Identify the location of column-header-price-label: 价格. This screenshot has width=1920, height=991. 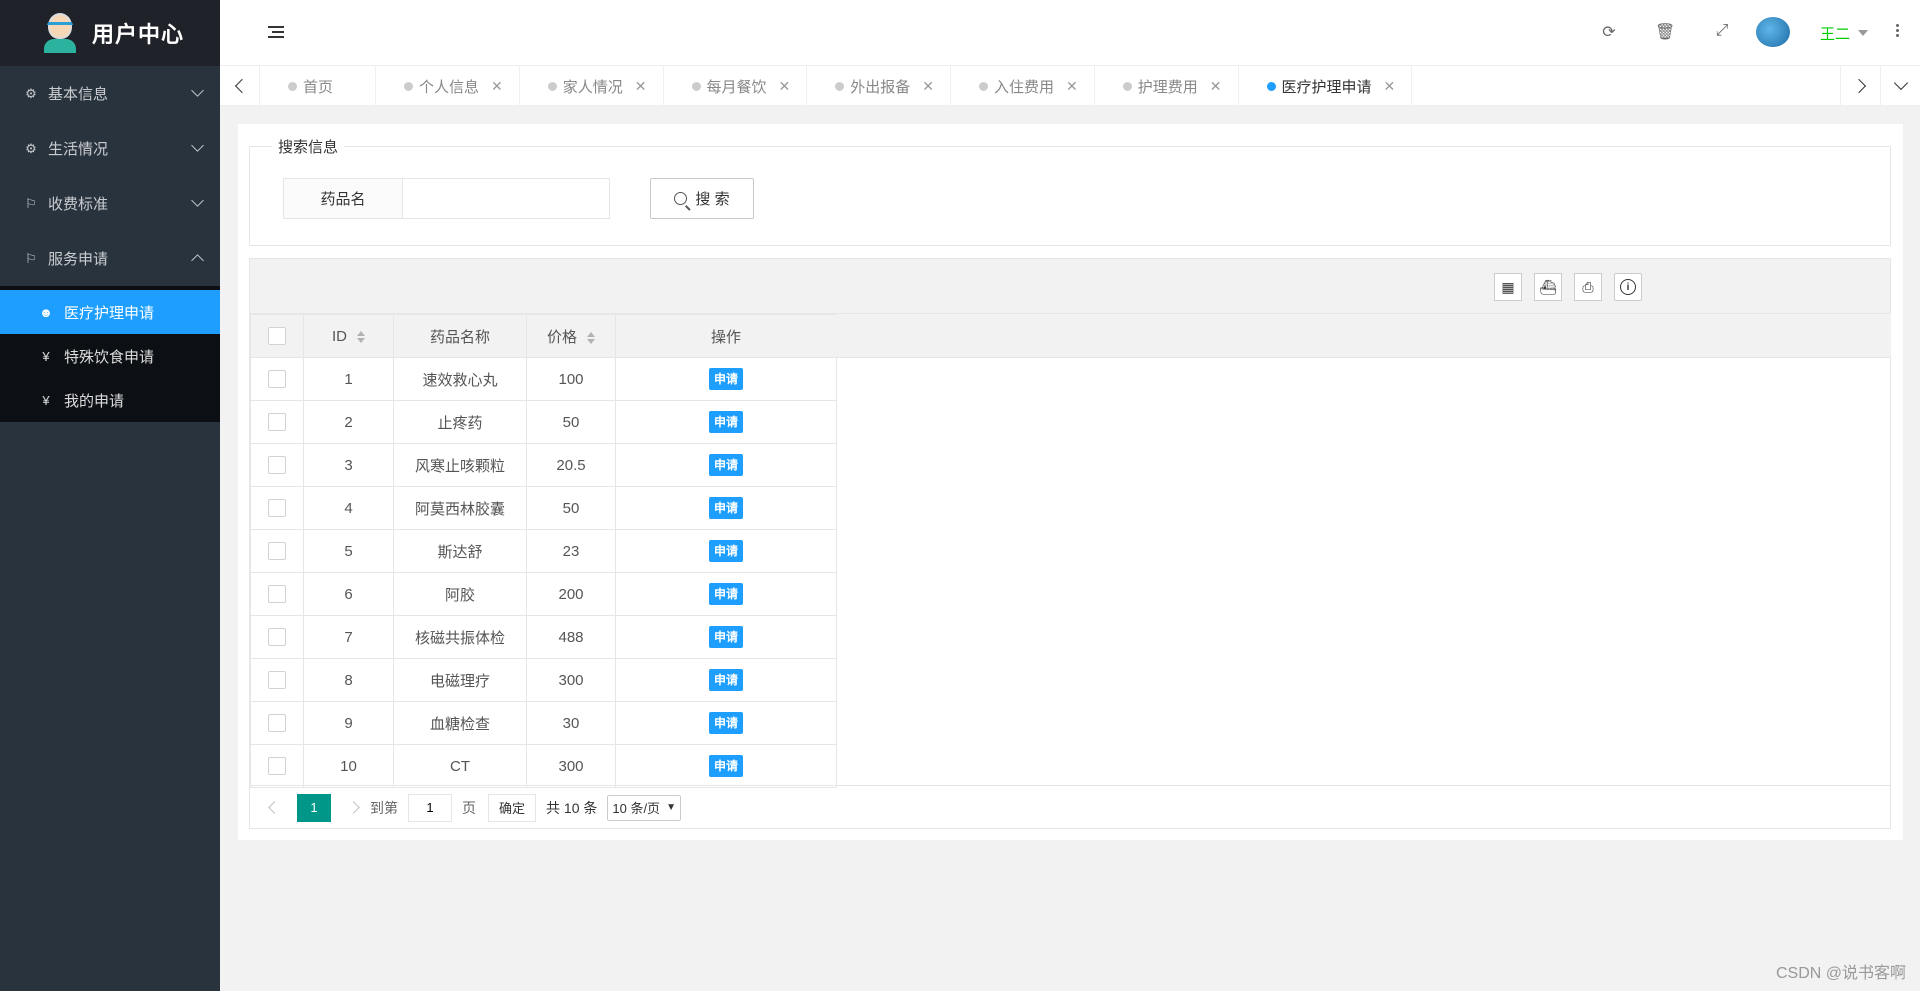
(561, 337).